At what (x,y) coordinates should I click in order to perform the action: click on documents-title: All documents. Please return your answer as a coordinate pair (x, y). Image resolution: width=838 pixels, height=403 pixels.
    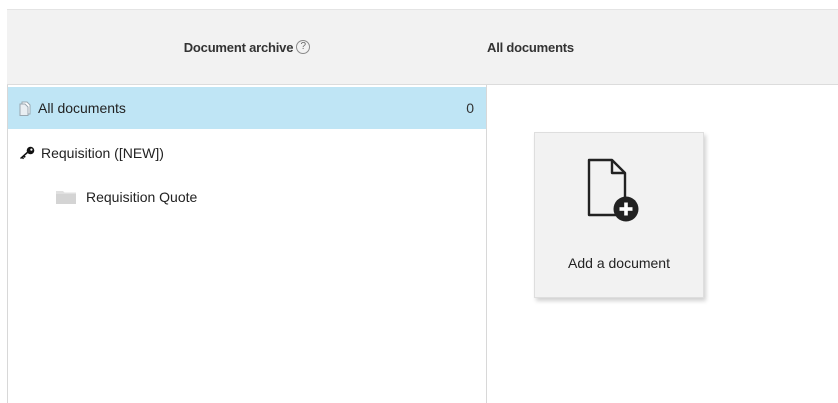
    Looking at the image, I should click on (530, 47).